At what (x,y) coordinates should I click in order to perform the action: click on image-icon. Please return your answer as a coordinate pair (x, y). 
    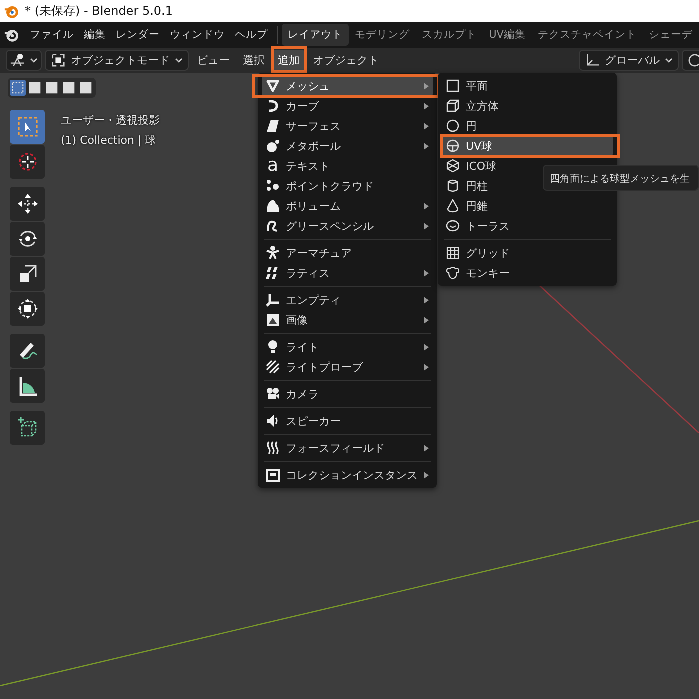
    Looking at the image, I should click on (273, 320).